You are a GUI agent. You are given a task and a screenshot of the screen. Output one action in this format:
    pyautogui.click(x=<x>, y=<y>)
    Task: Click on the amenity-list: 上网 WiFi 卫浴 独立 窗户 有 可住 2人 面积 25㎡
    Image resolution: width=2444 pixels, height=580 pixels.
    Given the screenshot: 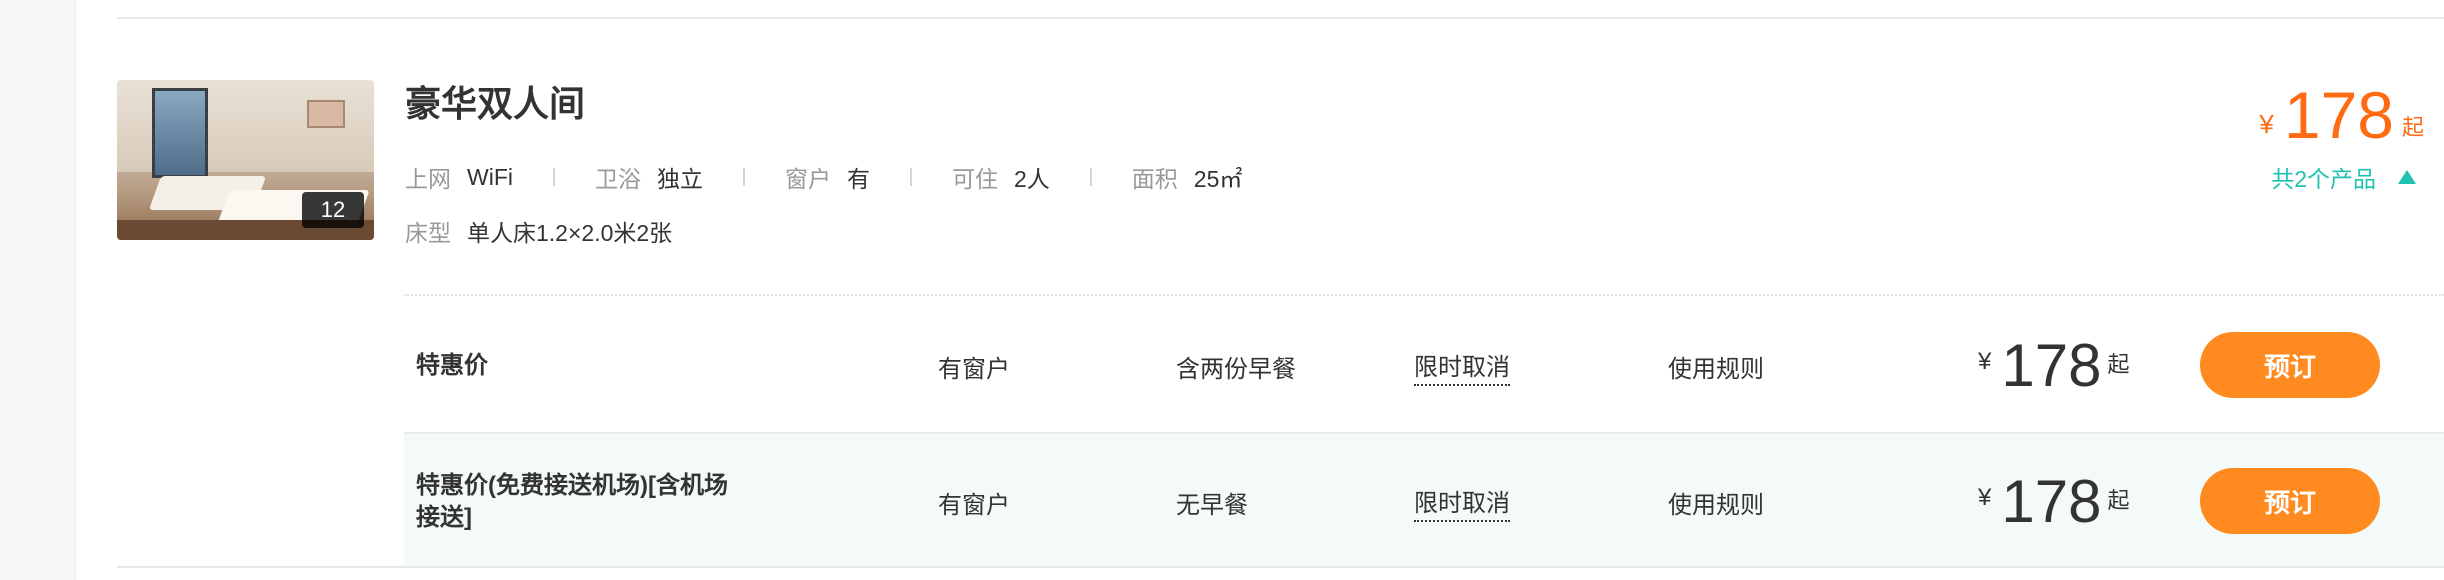 What is the action you would take?
    pyautogui.click(x=823, y=177)
    